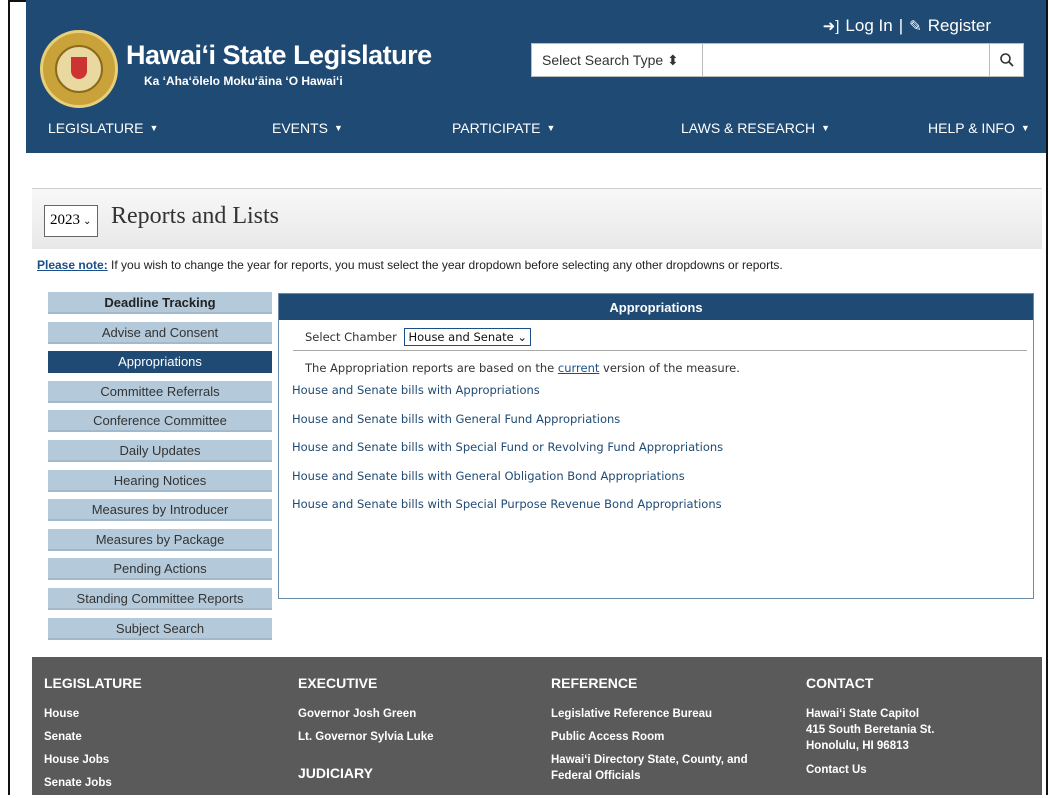 The image size is (1050, 798). Describe the element at coordinates (594, 683) in the screenshot. I see `footer-heading: REFERENCE` at that location.